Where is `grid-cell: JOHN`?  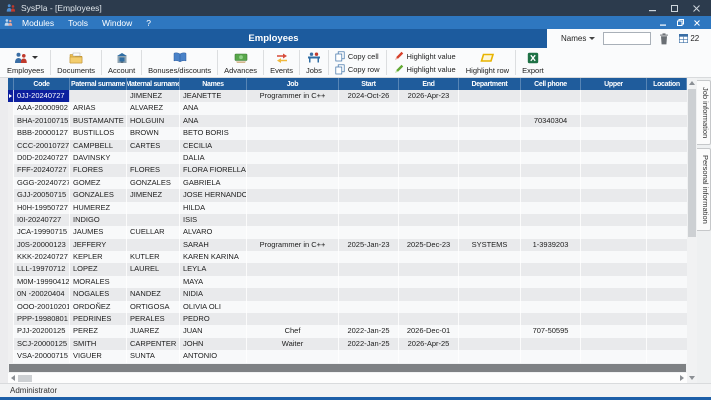
grid-cell: JOHN is located at coordinates (213, 344).